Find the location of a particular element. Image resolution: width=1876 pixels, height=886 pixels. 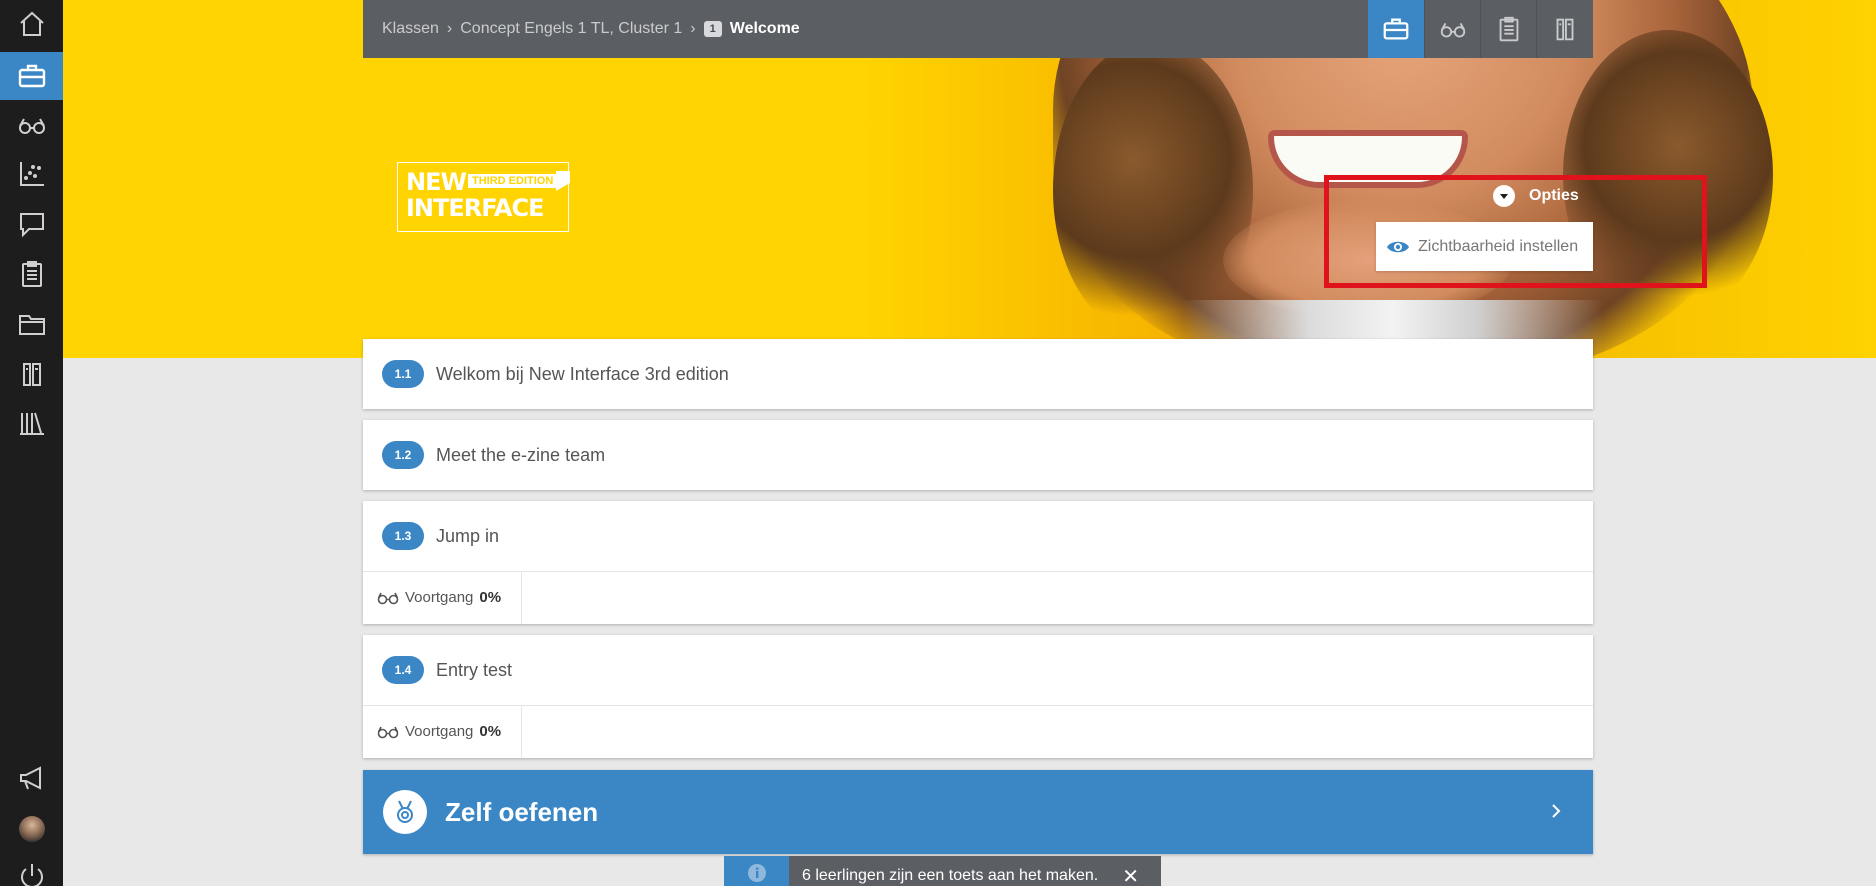

topbar-clipboard-button is located at coordinates (1508, 29).